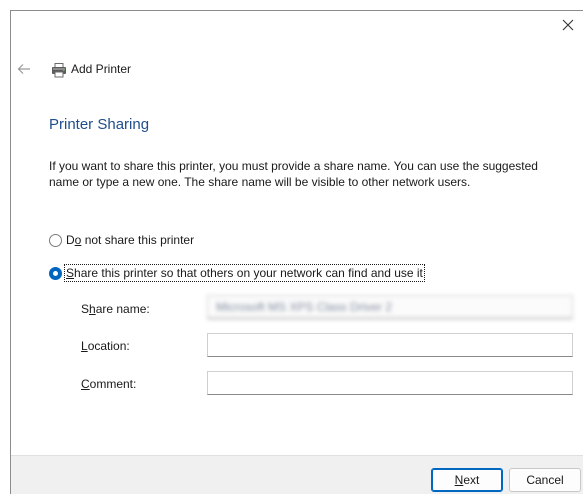 This screenshot has height=494, width=583. What do you see at coordinates (390, 307) in the screenshot?
I see `share-name-input` at bounding box center [390, 307].